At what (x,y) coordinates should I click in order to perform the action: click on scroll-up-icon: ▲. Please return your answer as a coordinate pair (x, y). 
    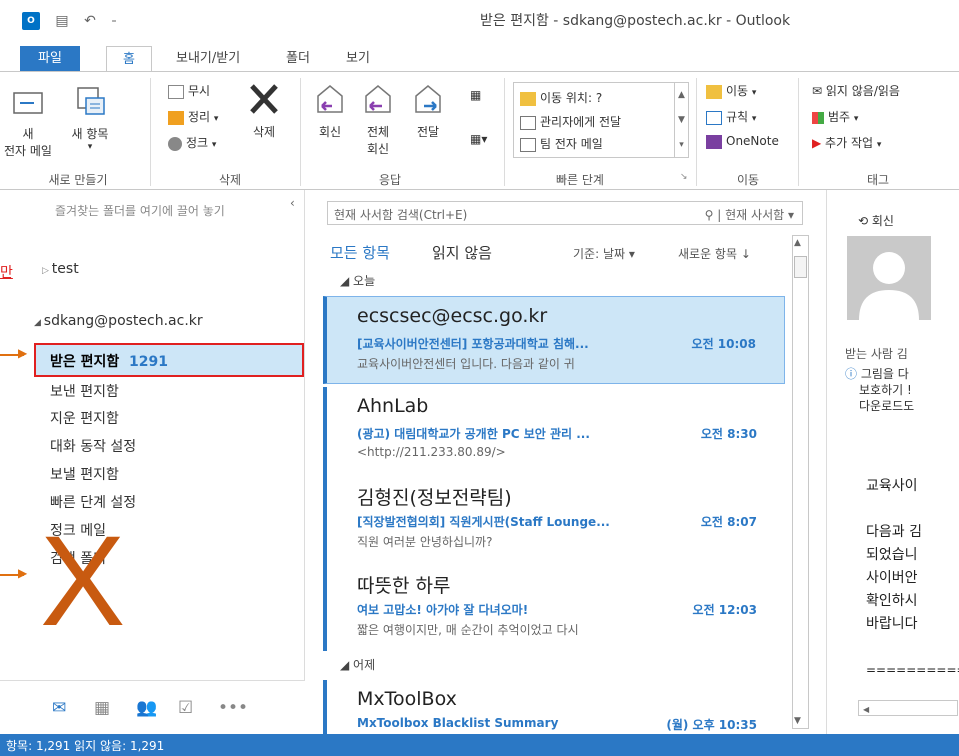
    Looking at the image, I should click on (797, 243).